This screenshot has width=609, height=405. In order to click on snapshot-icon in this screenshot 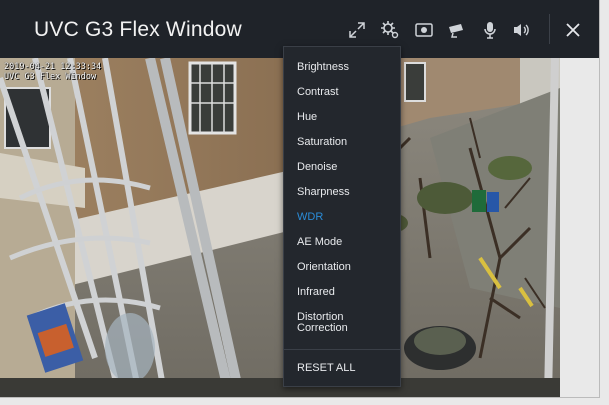, I will do `click(424, 30)`.